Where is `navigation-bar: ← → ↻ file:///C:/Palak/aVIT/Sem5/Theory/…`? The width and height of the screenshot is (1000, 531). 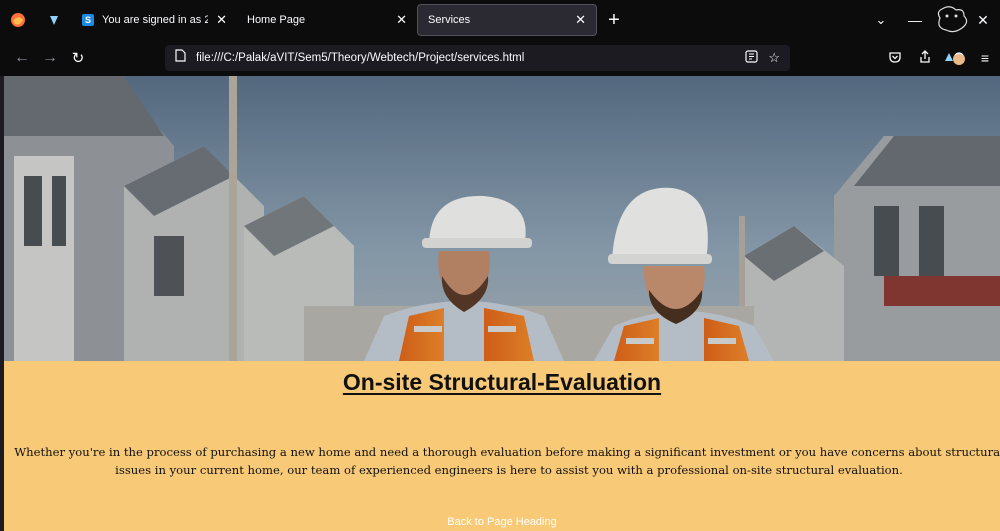
navigation-bar: ← → ↻ file:///C:/Palak/aVIT/Sem5/Theory/… is located at coordinates (500, 58).